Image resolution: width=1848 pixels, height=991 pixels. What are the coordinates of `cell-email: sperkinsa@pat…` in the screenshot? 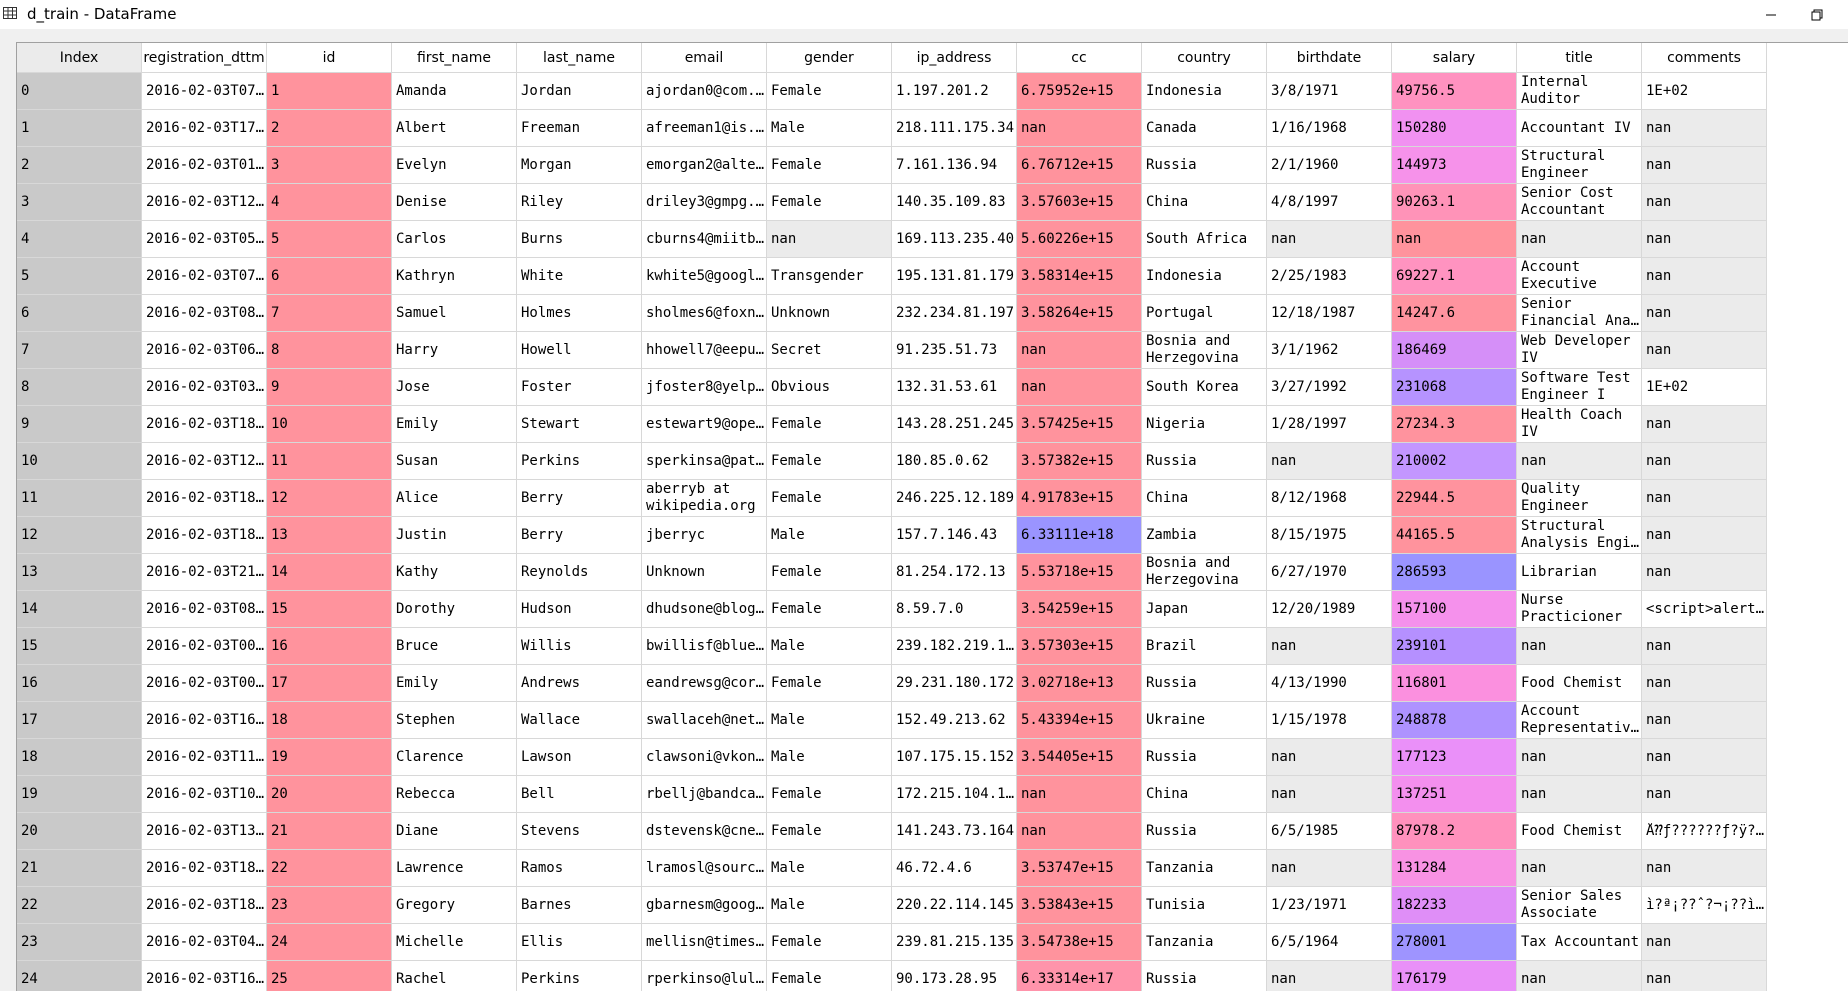 It's located at (704, 461).